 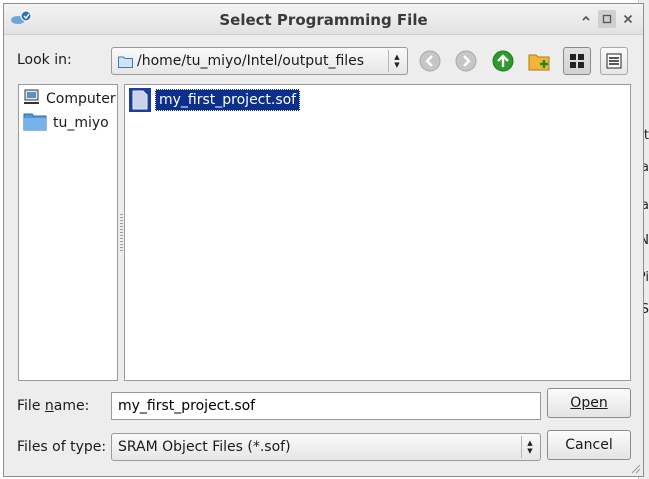 I want to click on open-button-label: Open, so click(x=589, y=403).